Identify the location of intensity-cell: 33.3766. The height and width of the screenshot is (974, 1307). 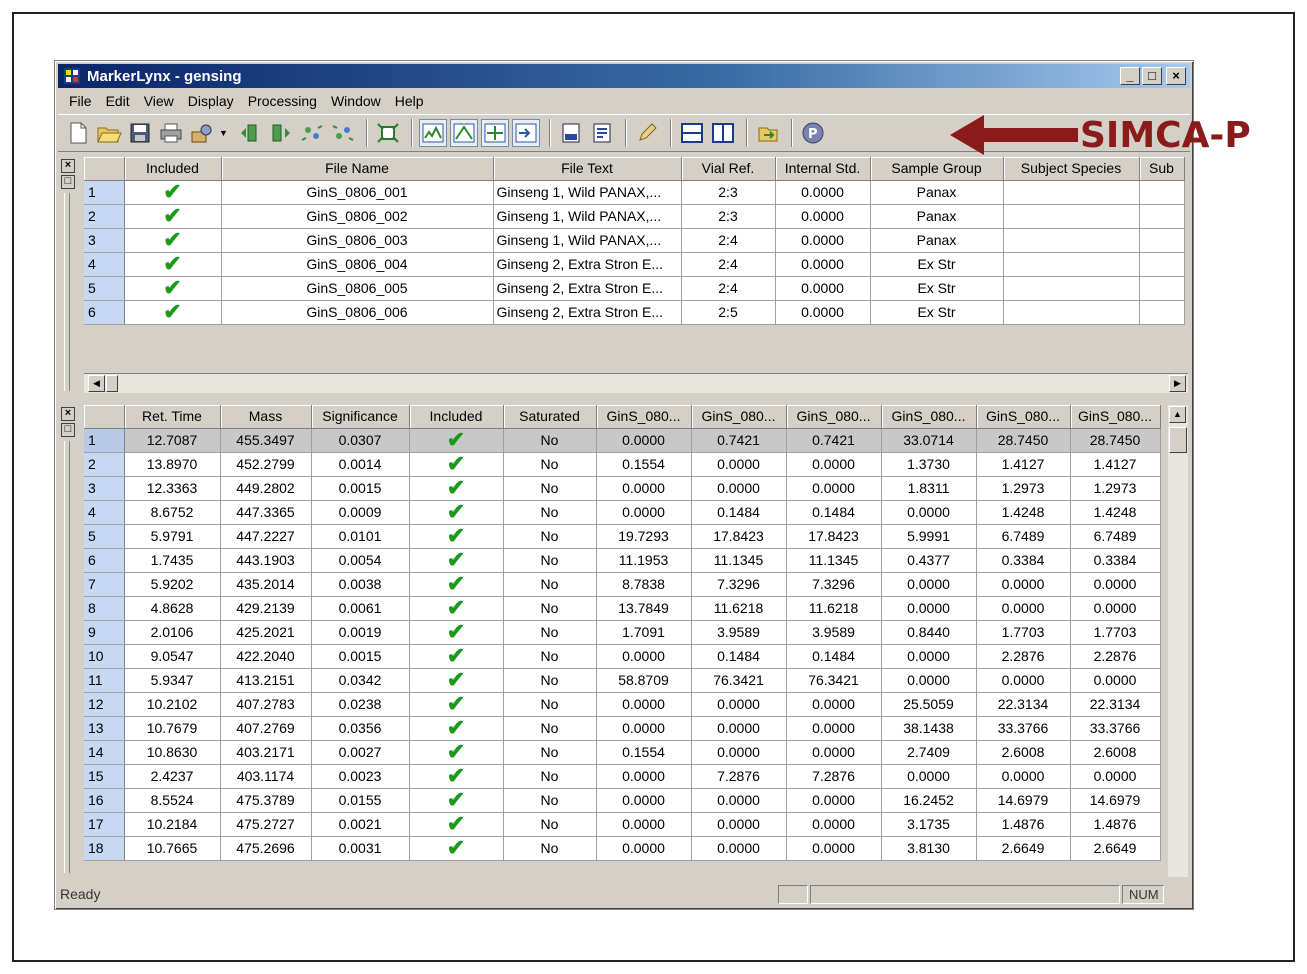
(1023, 728).